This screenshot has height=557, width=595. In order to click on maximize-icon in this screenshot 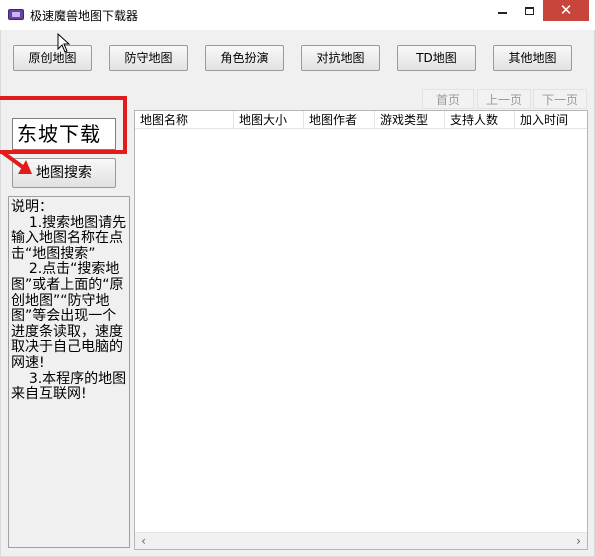, I will do `click(529, 10)`.